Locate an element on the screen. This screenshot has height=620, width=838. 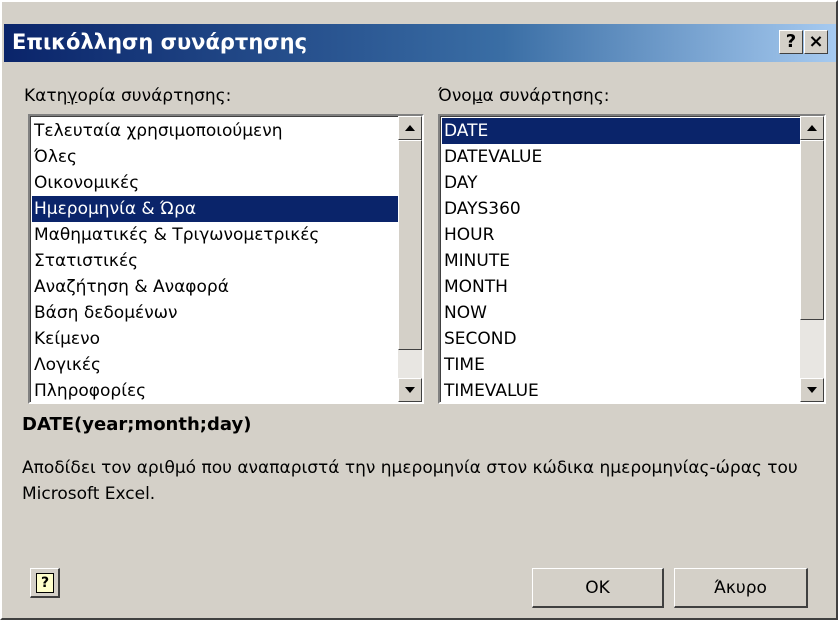
function-list-item: SECOND is located at coordinates (621, 339).